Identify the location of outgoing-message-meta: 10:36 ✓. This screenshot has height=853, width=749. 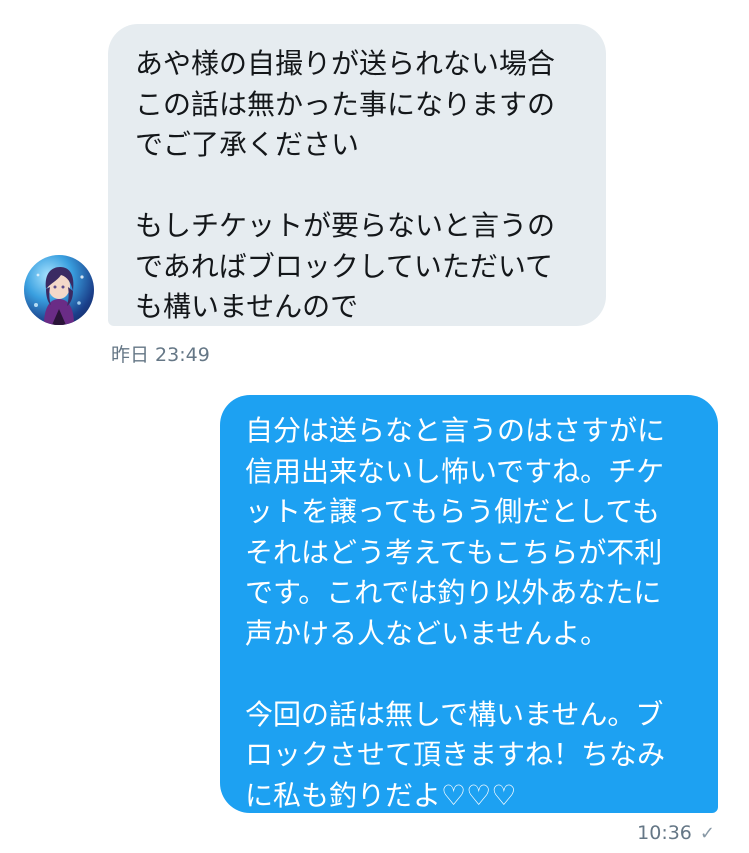
(676, 833).